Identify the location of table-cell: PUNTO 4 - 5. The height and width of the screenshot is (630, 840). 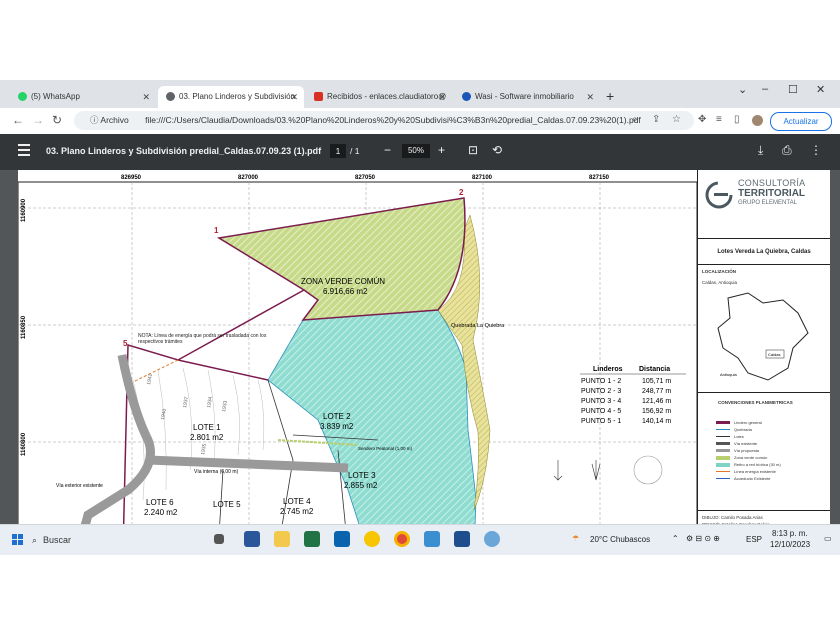
(601, 411).